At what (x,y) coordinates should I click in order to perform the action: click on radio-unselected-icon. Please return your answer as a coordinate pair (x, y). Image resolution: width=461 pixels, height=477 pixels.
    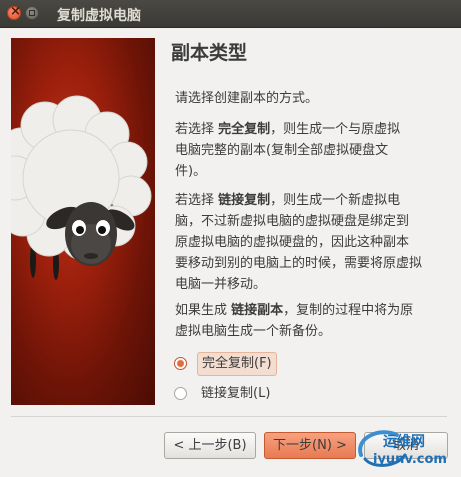
    Looking at the image, I should click on (180, 393).